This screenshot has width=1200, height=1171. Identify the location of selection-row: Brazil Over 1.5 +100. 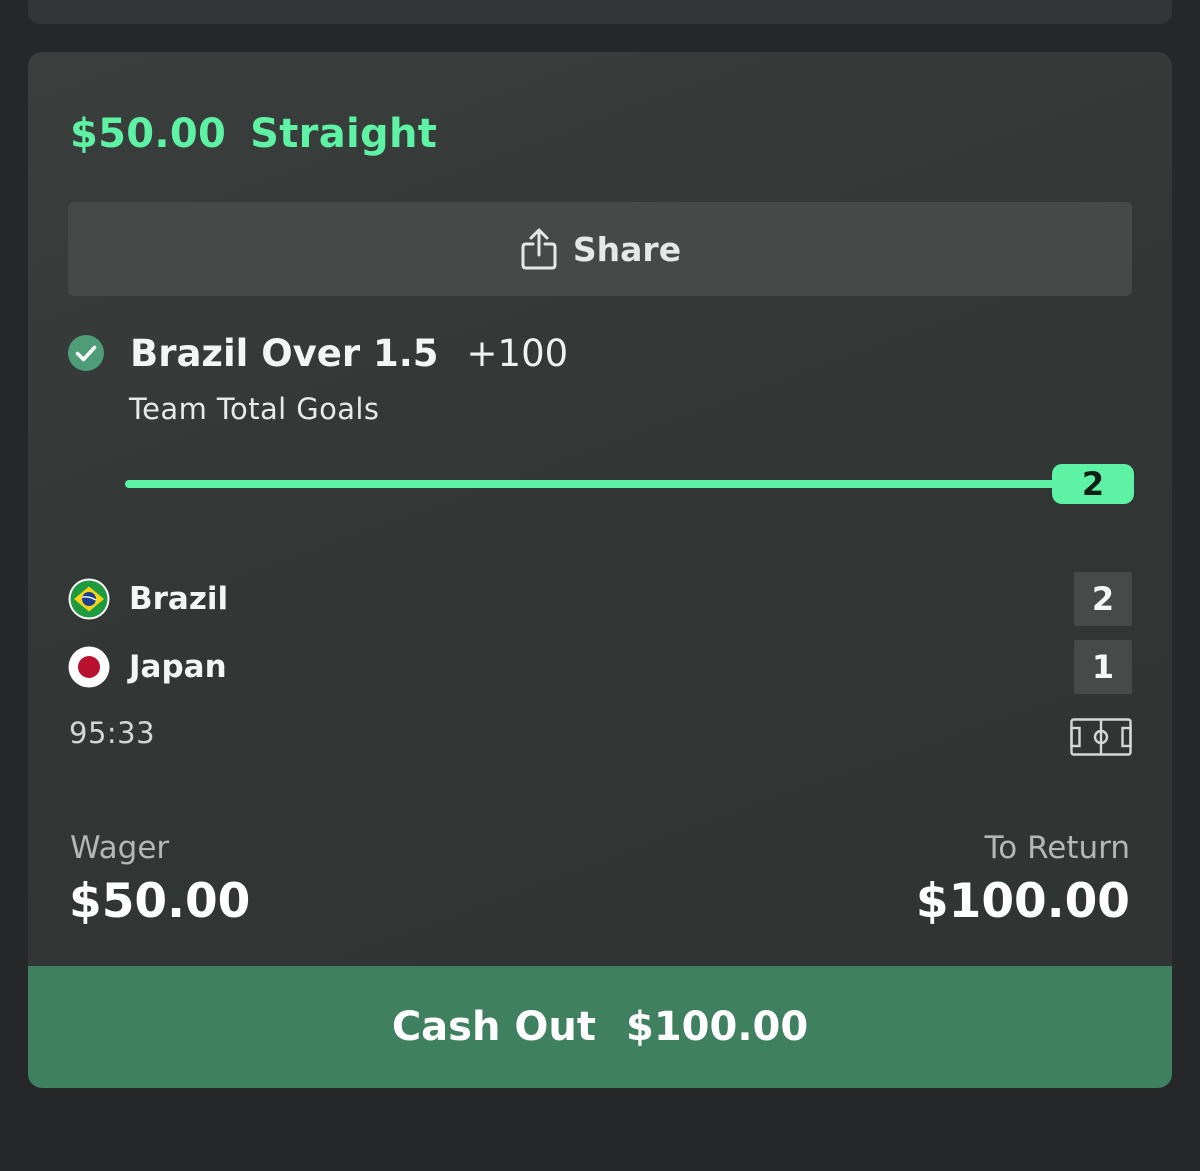
(318, 353).